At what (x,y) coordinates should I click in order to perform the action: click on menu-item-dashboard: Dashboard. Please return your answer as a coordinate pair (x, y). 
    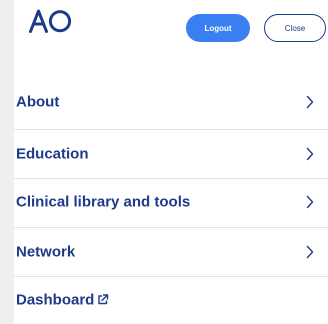
    Looking at the image, I should click on (165, 300).